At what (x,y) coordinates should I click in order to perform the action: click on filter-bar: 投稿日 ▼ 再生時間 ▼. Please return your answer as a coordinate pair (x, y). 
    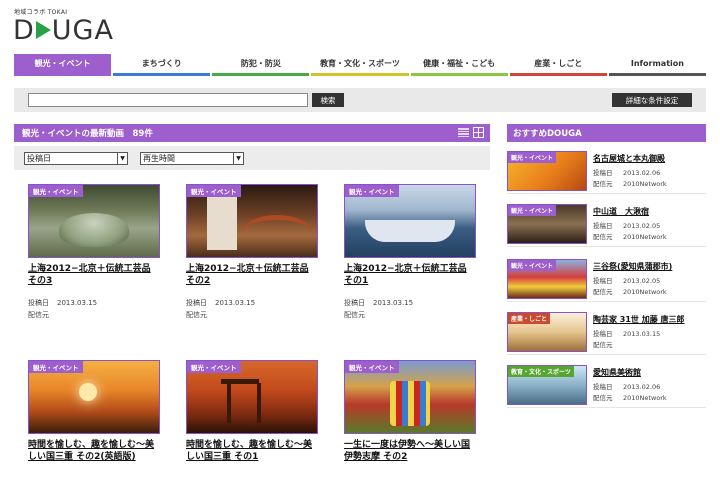
    Looking at the image, I should click on (252, 158).